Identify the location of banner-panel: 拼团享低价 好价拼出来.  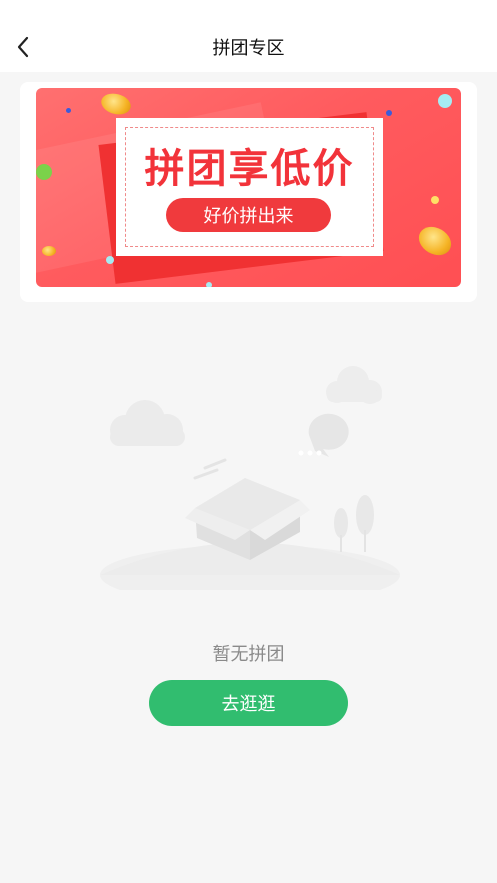
(249, 187).